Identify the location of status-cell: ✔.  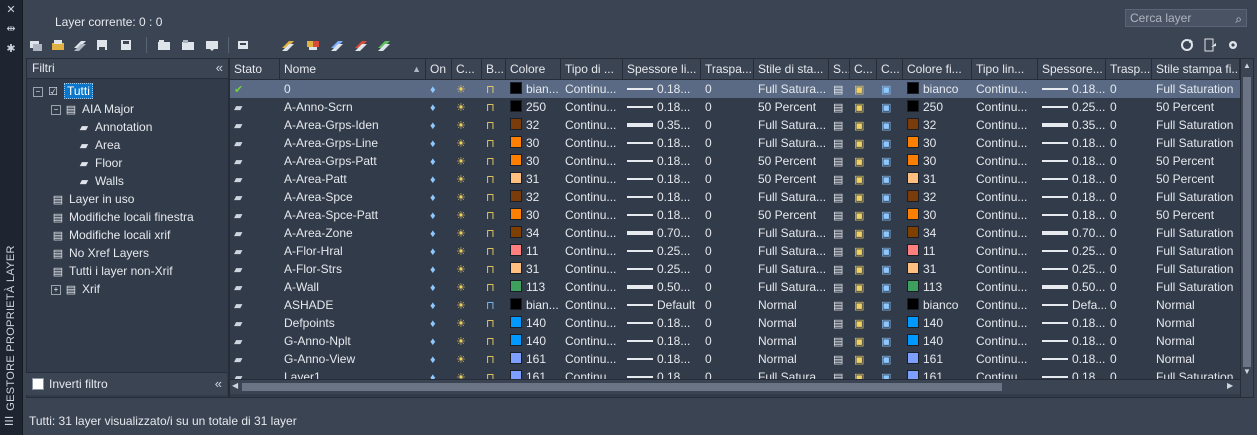
(255, 89).